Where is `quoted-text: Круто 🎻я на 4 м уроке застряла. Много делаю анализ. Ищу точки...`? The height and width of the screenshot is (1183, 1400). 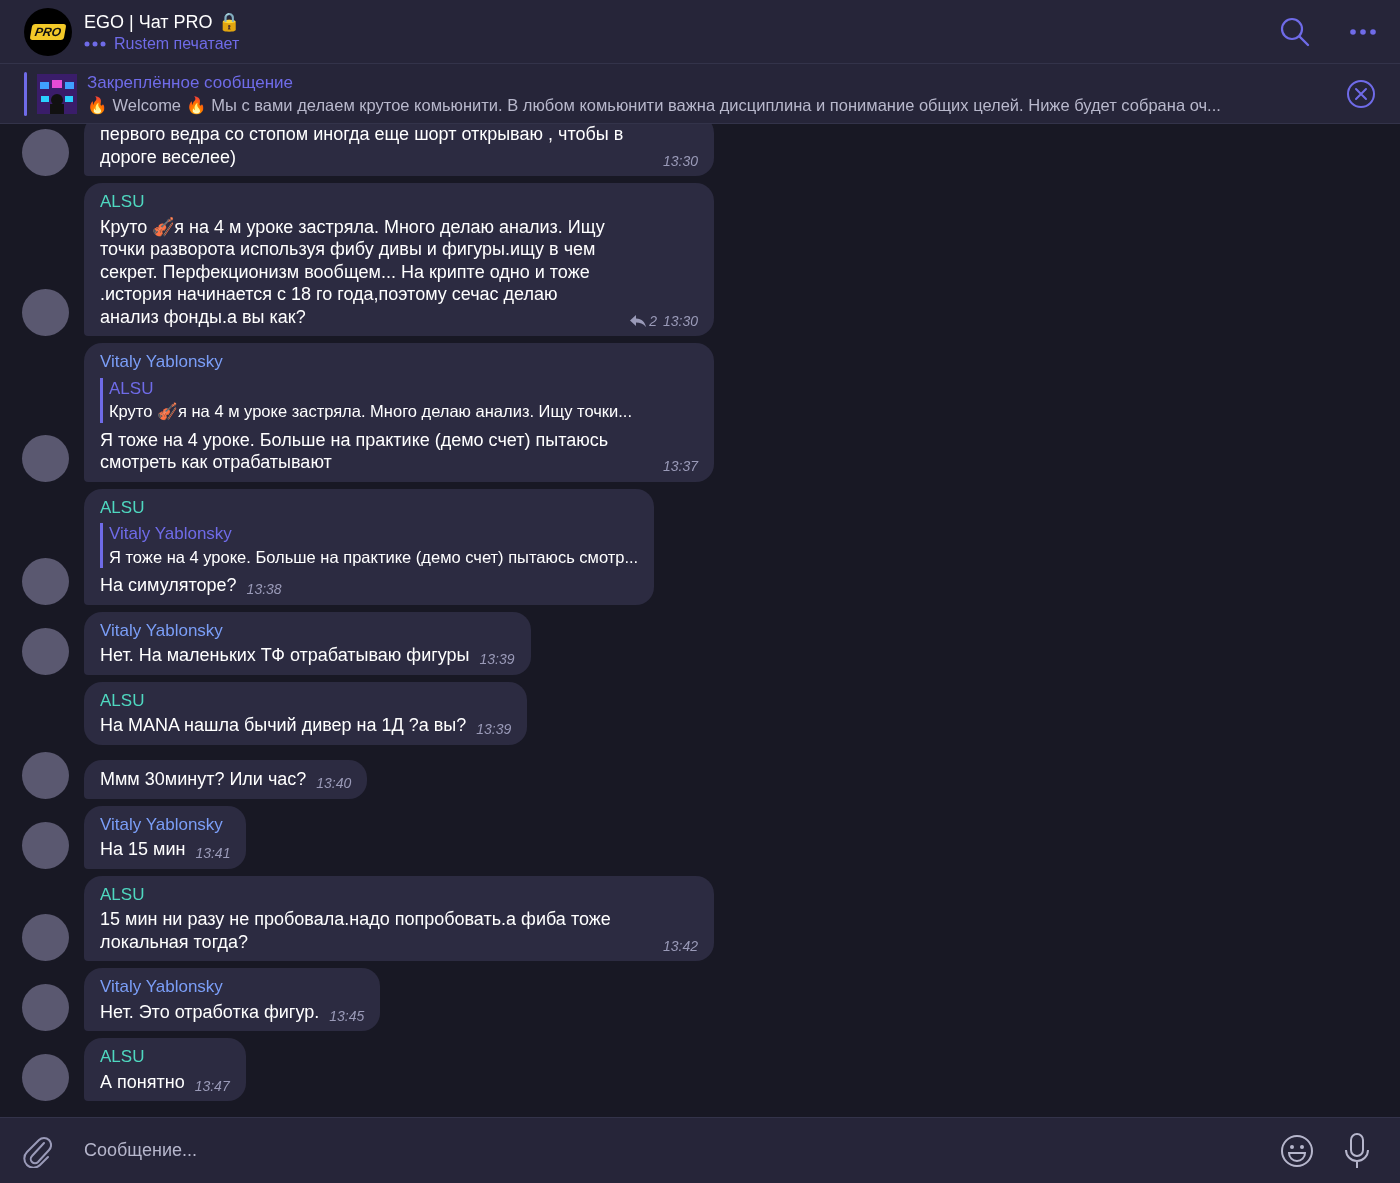
quoted-text: Круто 🎻я на 4 м уроке застряла. Много делаю анализ. Ищу точки... is located at coordinates (371, 411).